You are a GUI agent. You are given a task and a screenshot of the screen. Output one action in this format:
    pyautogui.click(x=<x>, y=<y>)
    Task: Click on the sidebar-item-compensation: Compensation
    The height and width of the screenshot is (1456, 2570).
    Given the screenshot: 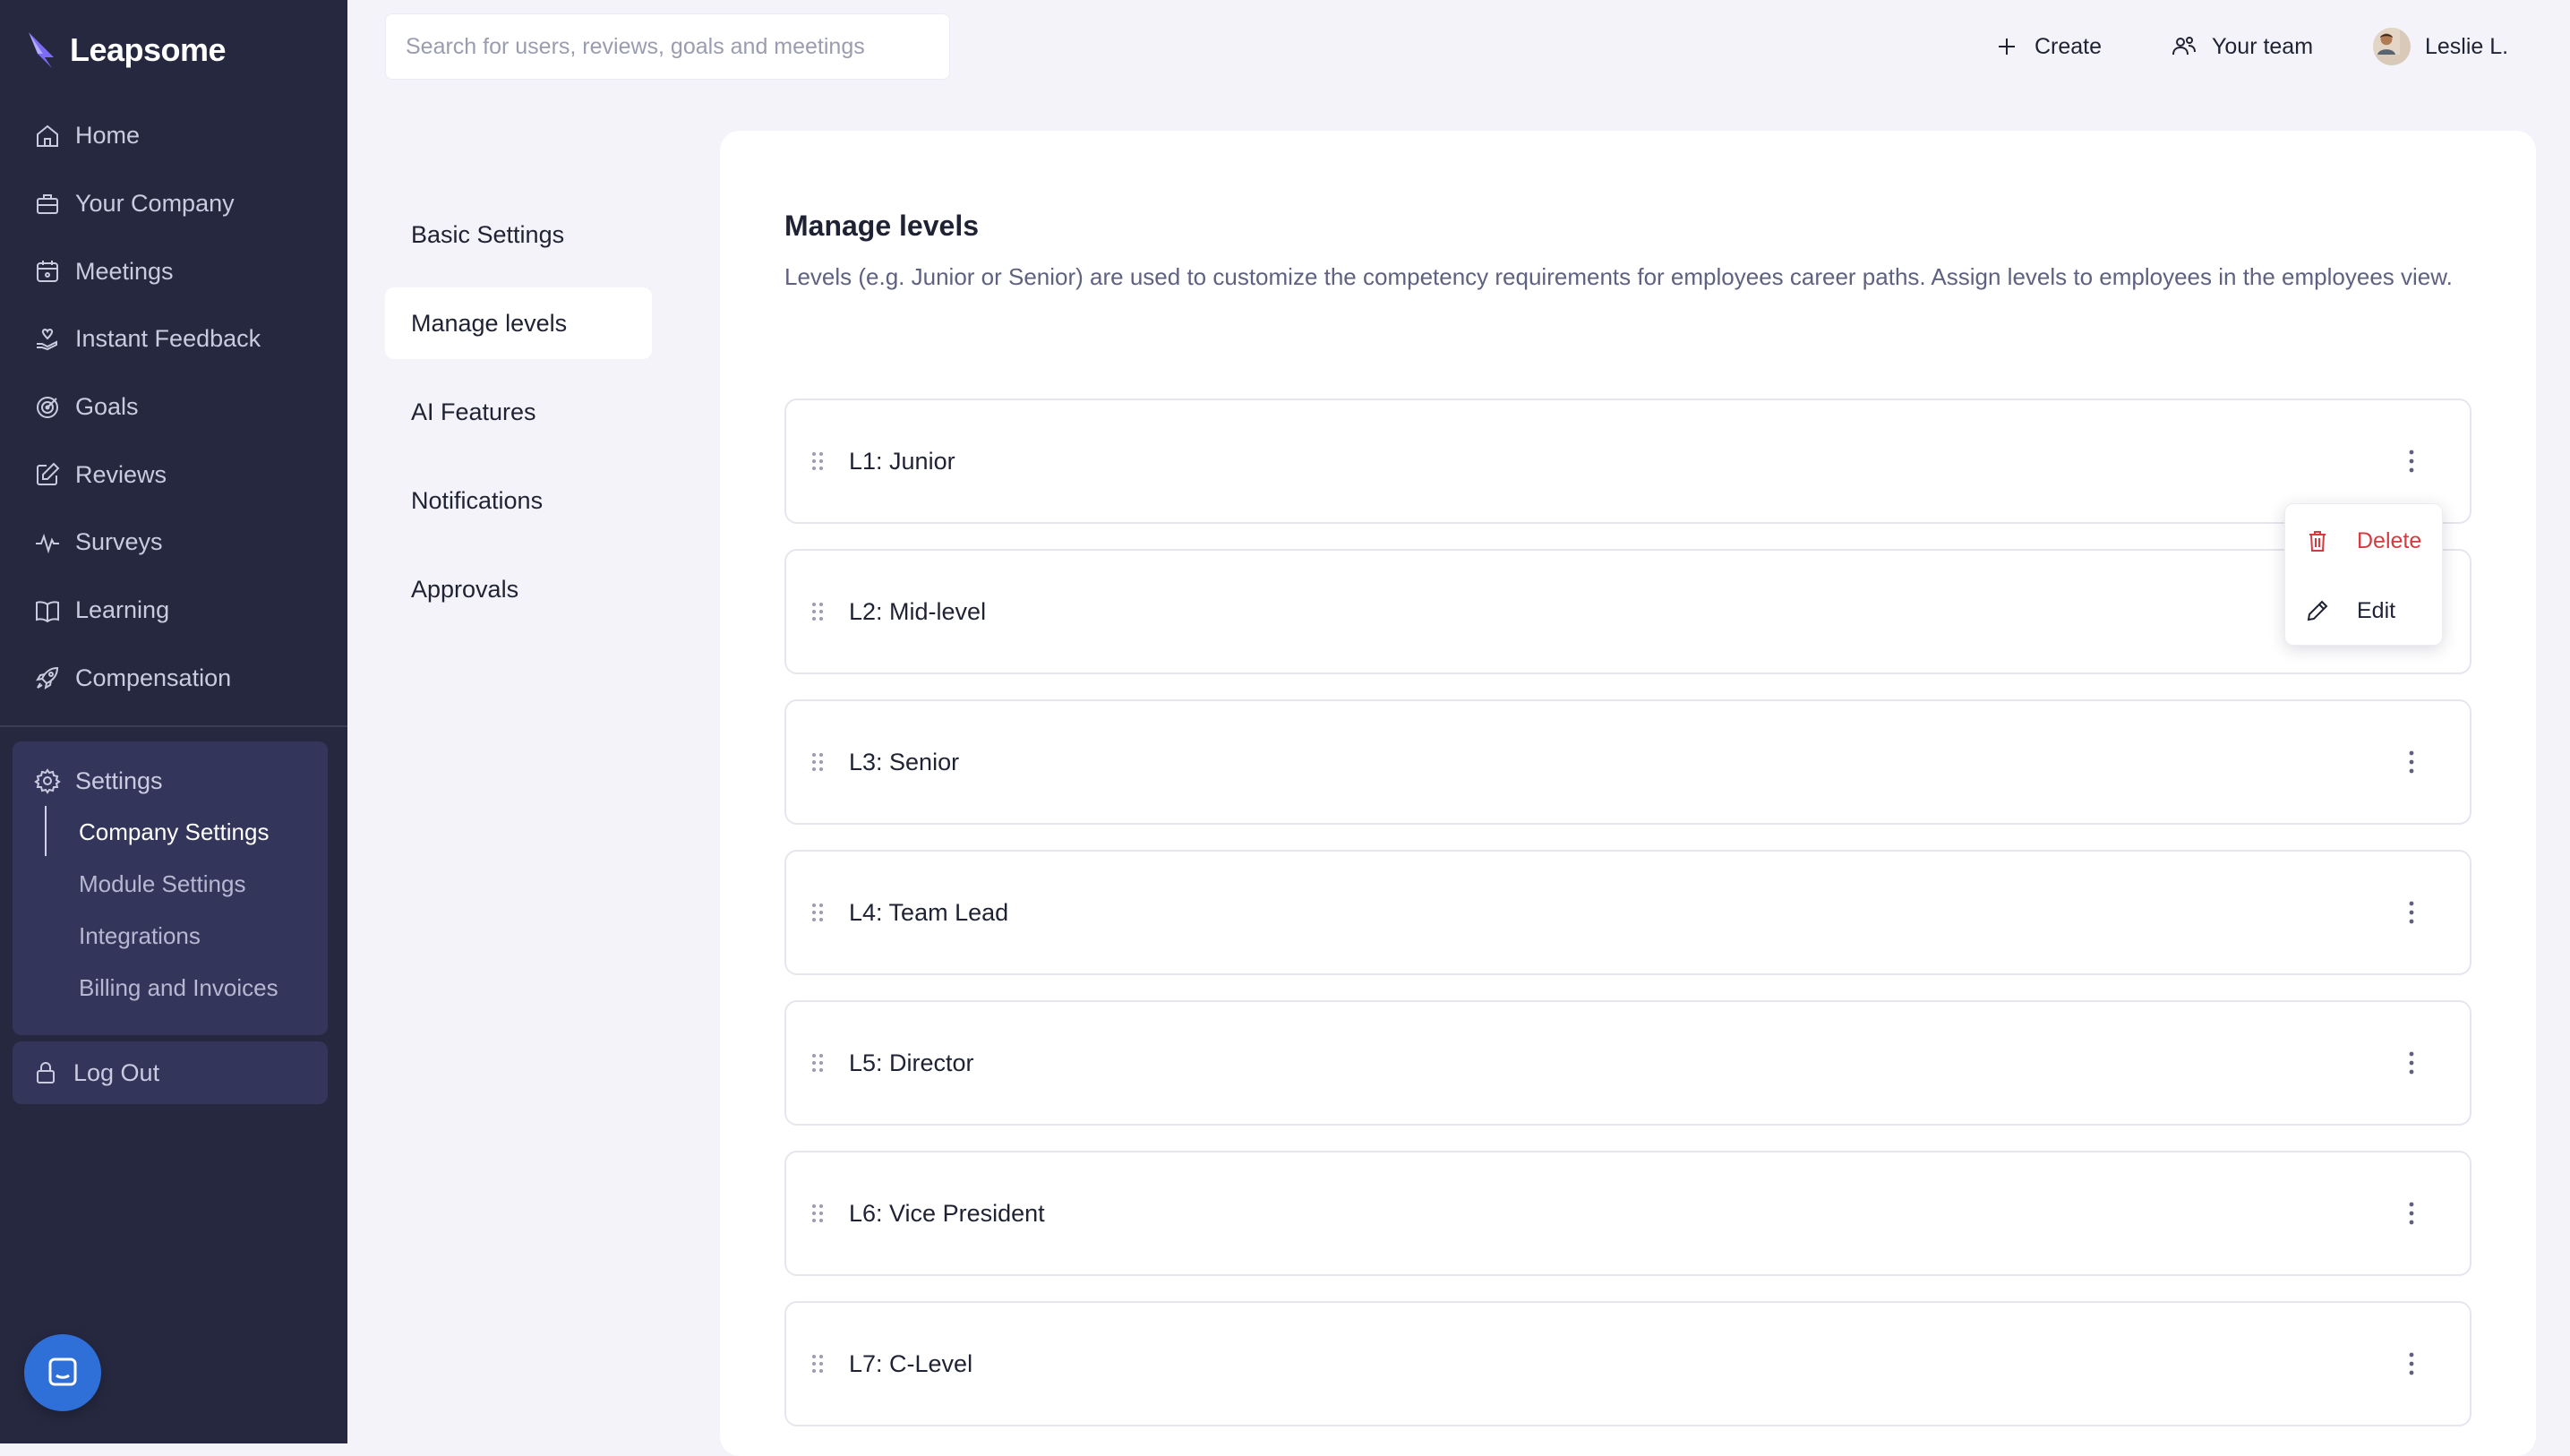 What is the action you would take?
    pyautogui.click(x=174, y=679)
    